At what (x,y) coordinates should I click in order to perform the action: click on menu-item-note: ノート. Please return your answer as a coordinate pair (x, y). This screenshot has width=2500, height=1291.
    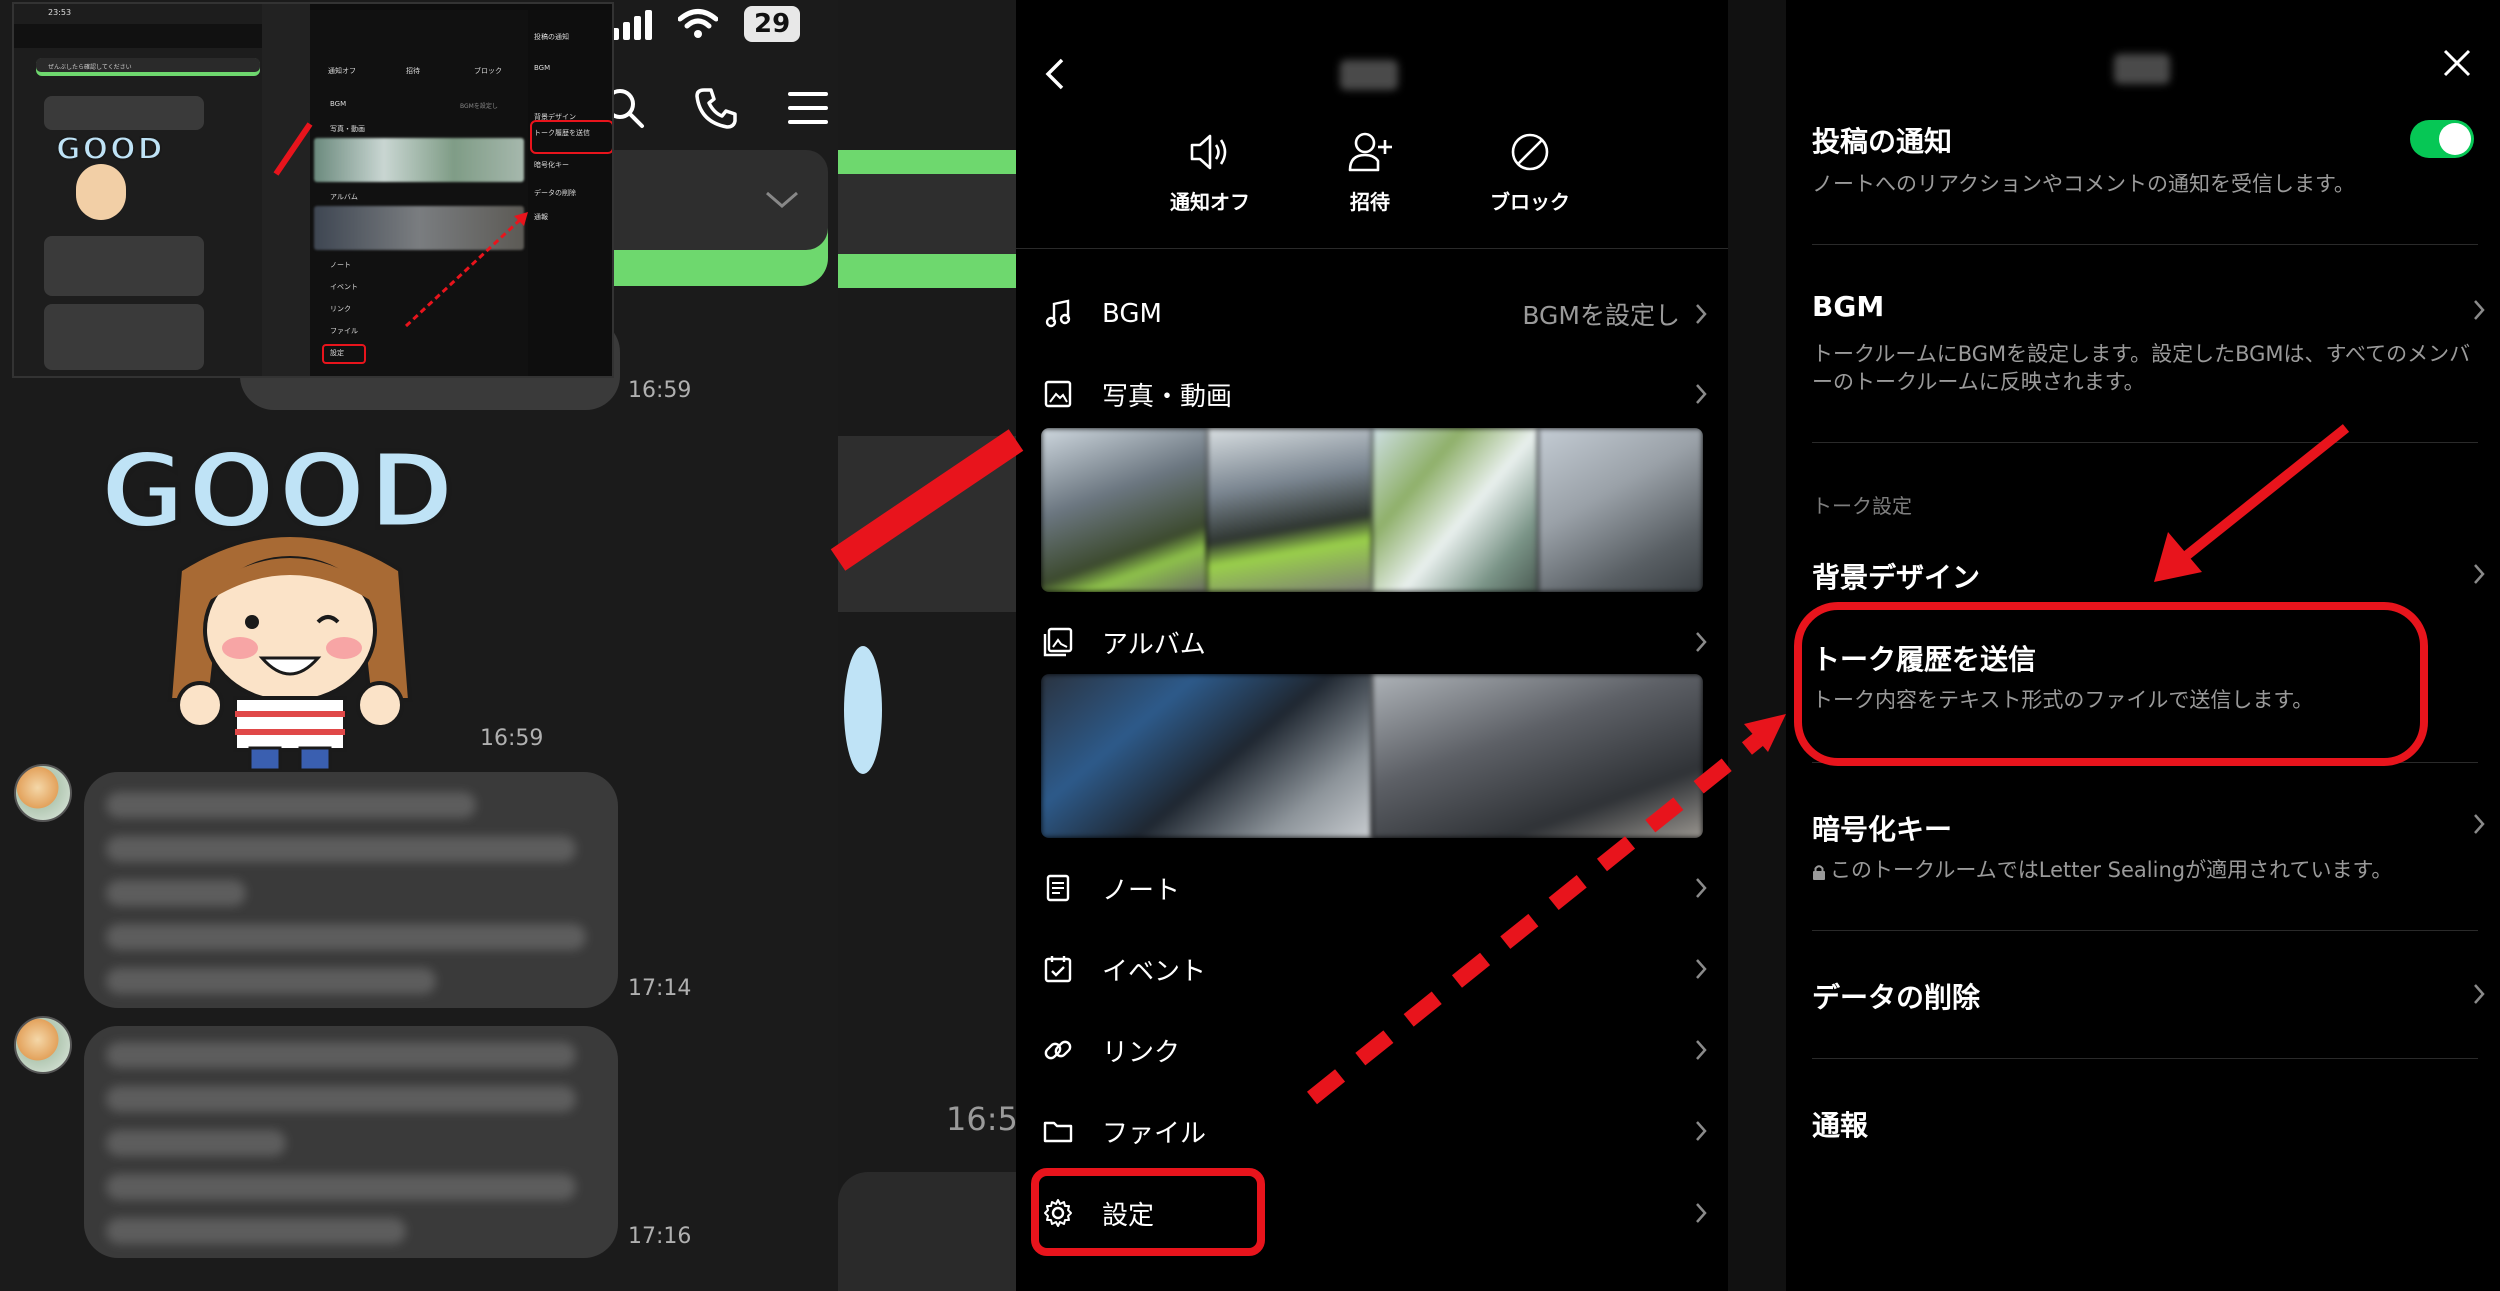
    Looking at the image, I should click on (1382, 888).